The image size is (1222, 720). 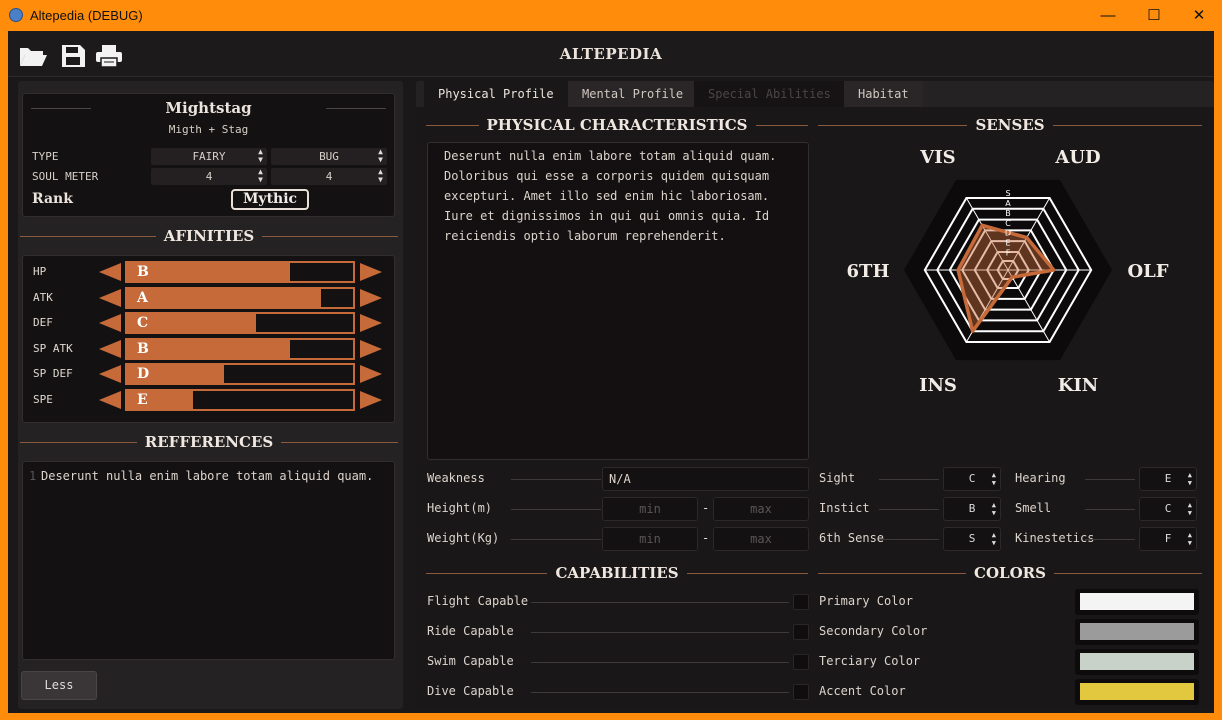 I want to click on type1-select: FAIRY ▲ ▼, so click(x=209, y=156).